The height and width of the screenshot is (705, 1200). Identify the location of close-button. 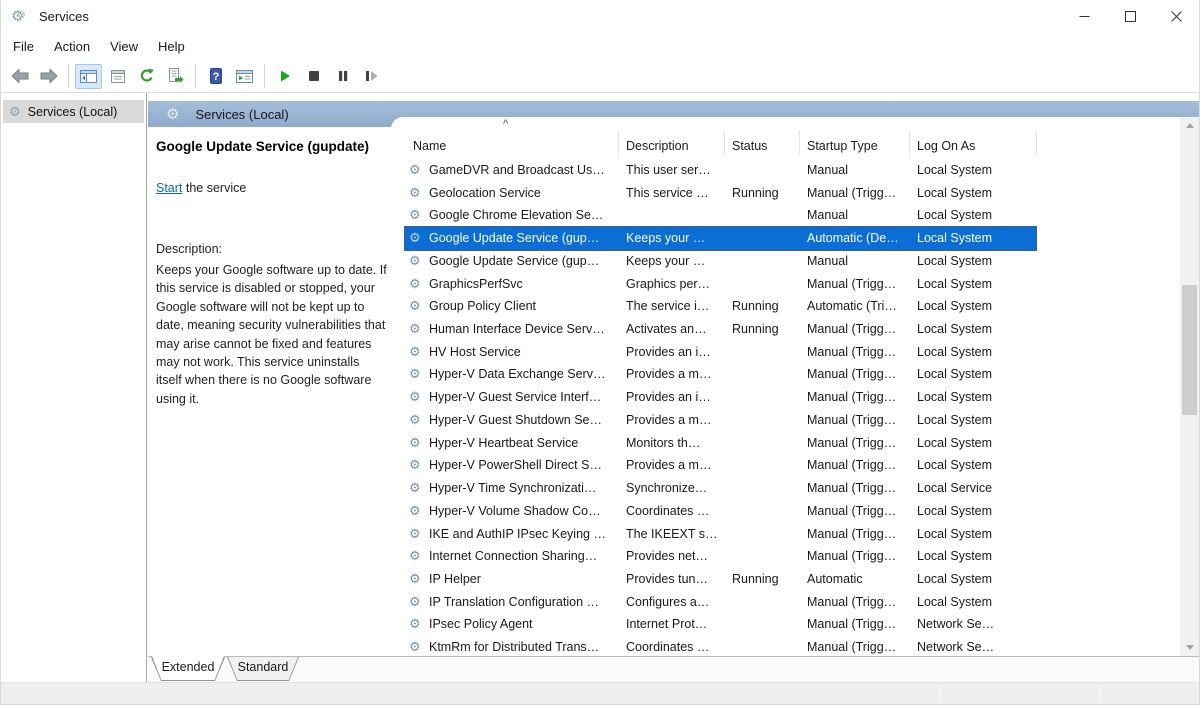
(1176, 16).